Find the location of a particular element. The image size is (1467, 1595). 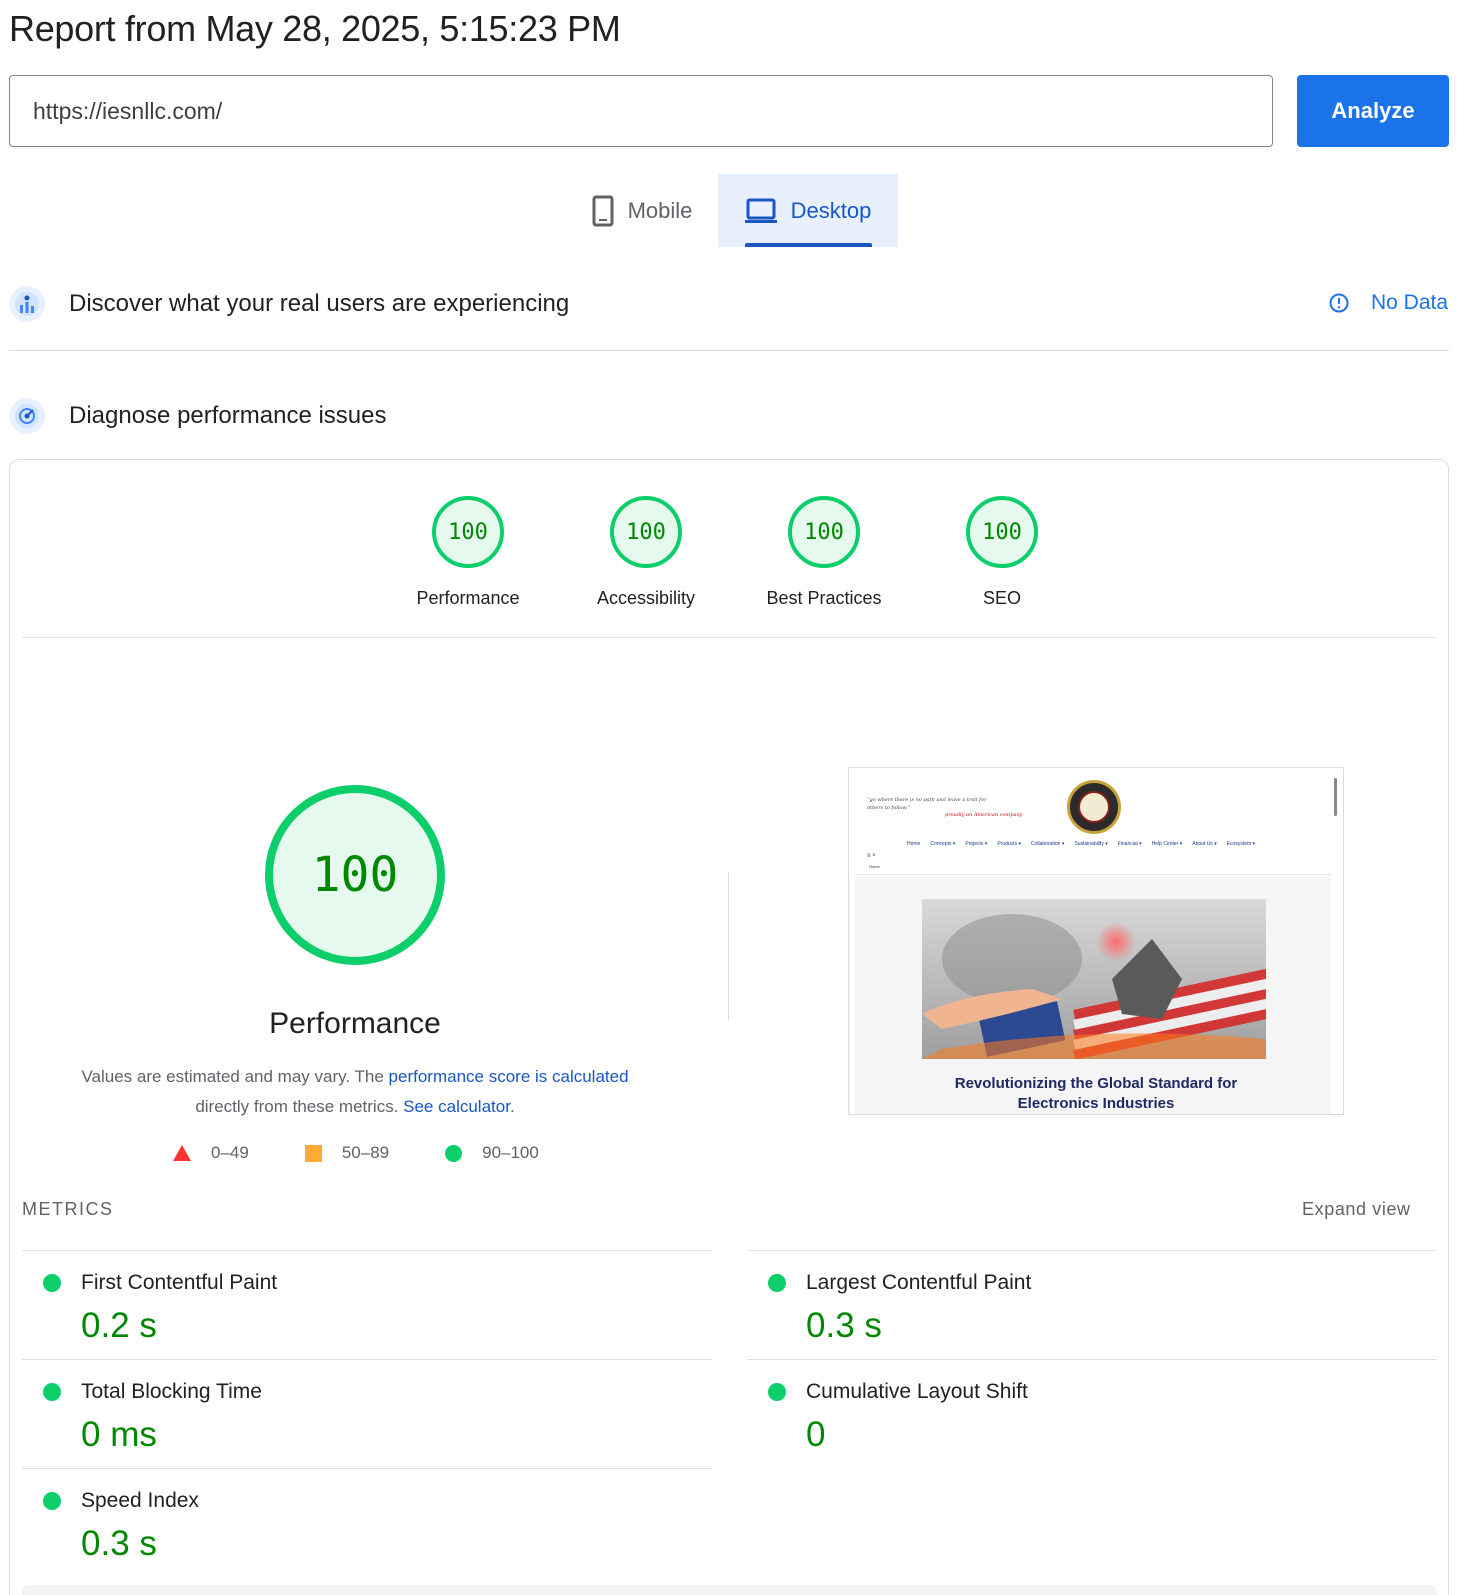

expand-view-toggle: Expand view is located at coordinates (1356, 1209).